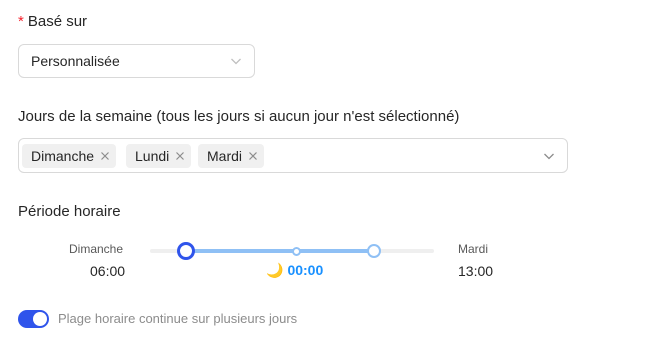 The height and width of the screenshot is (353, 662). What do you see at coordinates (280, 251) in the screenshot?
I see `time-slider-range` at bounding box center [280, 251].